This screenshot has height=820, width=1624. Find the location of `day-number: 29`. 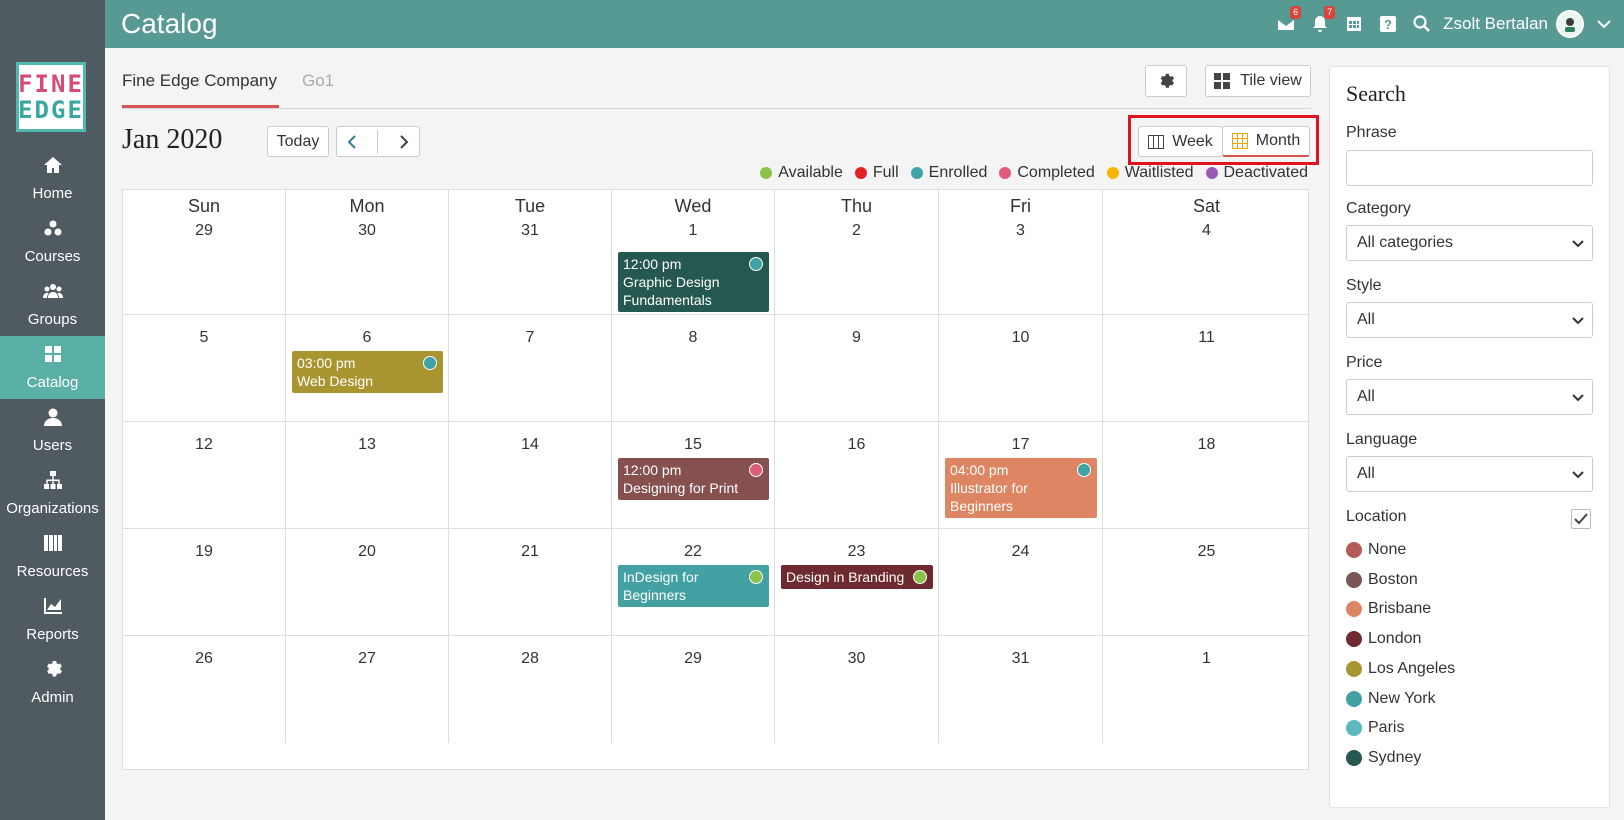

day-number: 29 is located at coordinates (204, 230).